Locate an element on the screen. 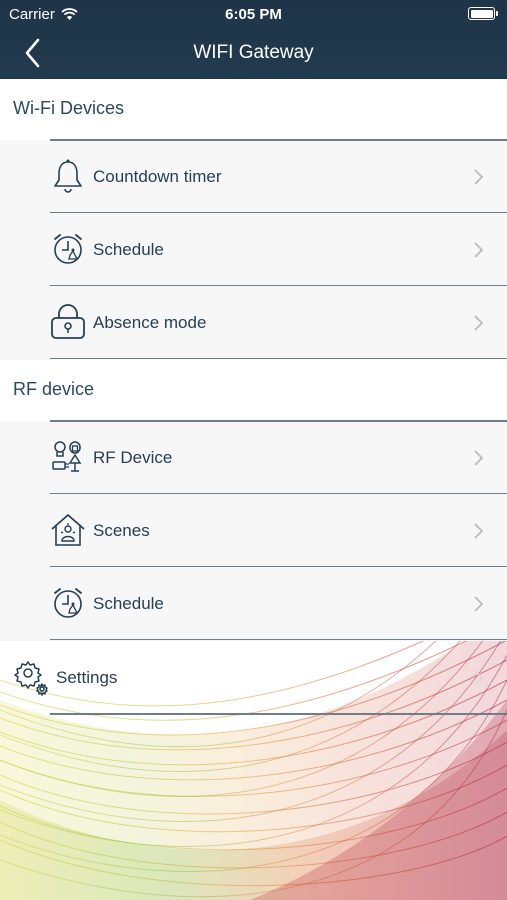  list-item-settings: Settings is located at coordinates (253, 677).